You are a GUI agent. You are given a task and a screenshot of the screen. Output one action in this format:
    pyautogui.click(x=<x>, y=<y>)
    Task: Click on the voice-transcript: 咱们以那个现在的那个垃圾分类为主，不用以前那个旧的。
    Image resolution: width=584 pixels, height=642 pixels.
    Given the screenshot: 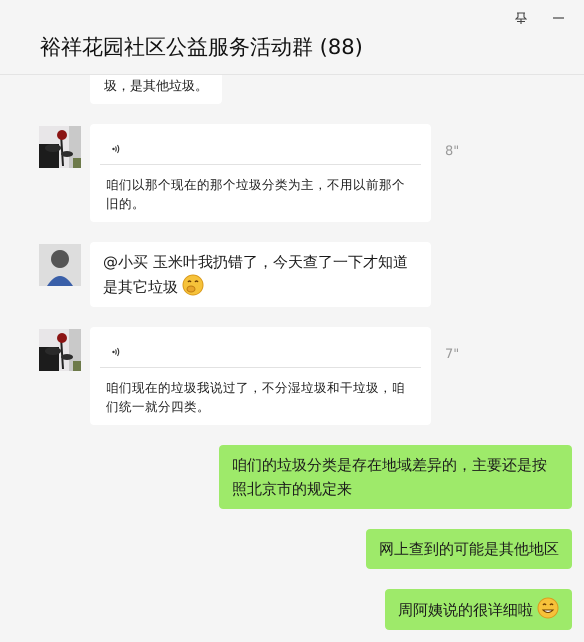 What is the action you would take?
    pyautogui.click(x=255, y=194)
    